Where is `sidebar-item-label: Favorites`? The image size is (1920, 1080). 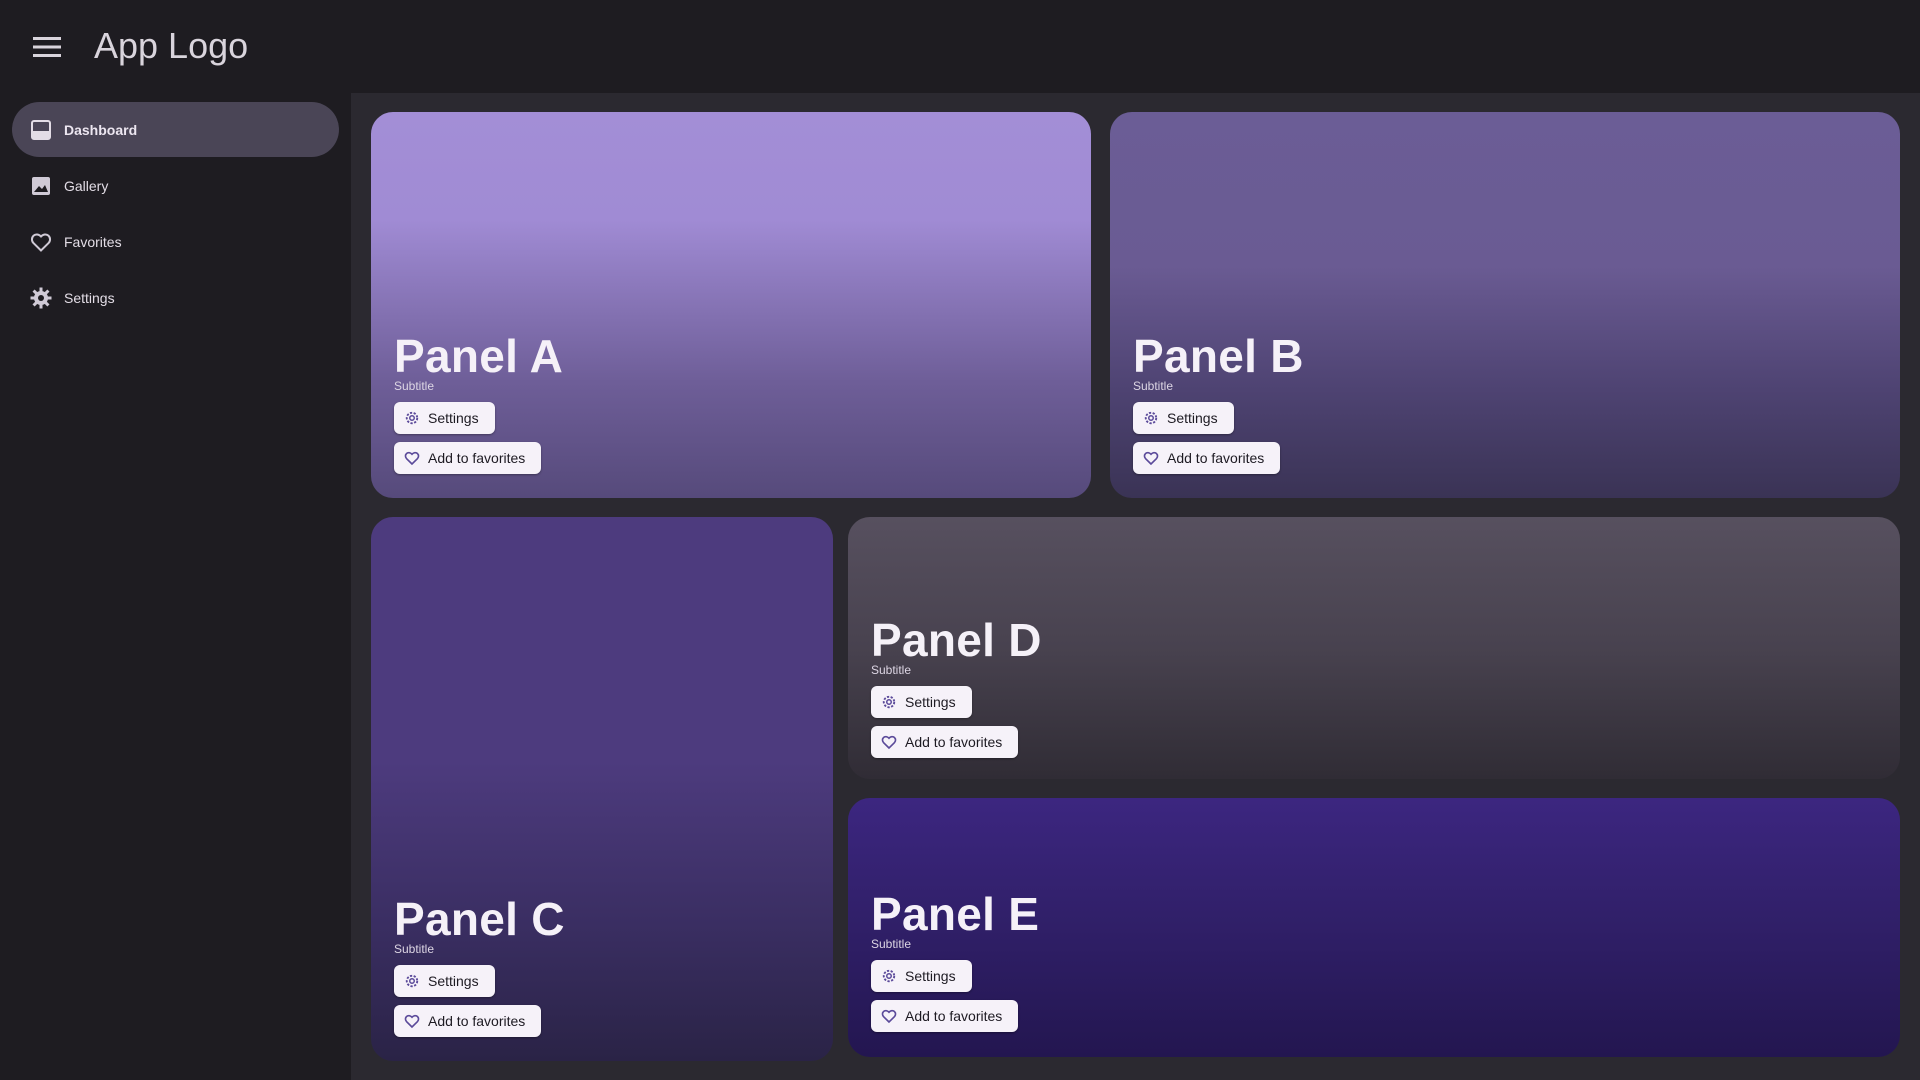
sidebar-item-label: Favorites is located at coordinates (93, 241).